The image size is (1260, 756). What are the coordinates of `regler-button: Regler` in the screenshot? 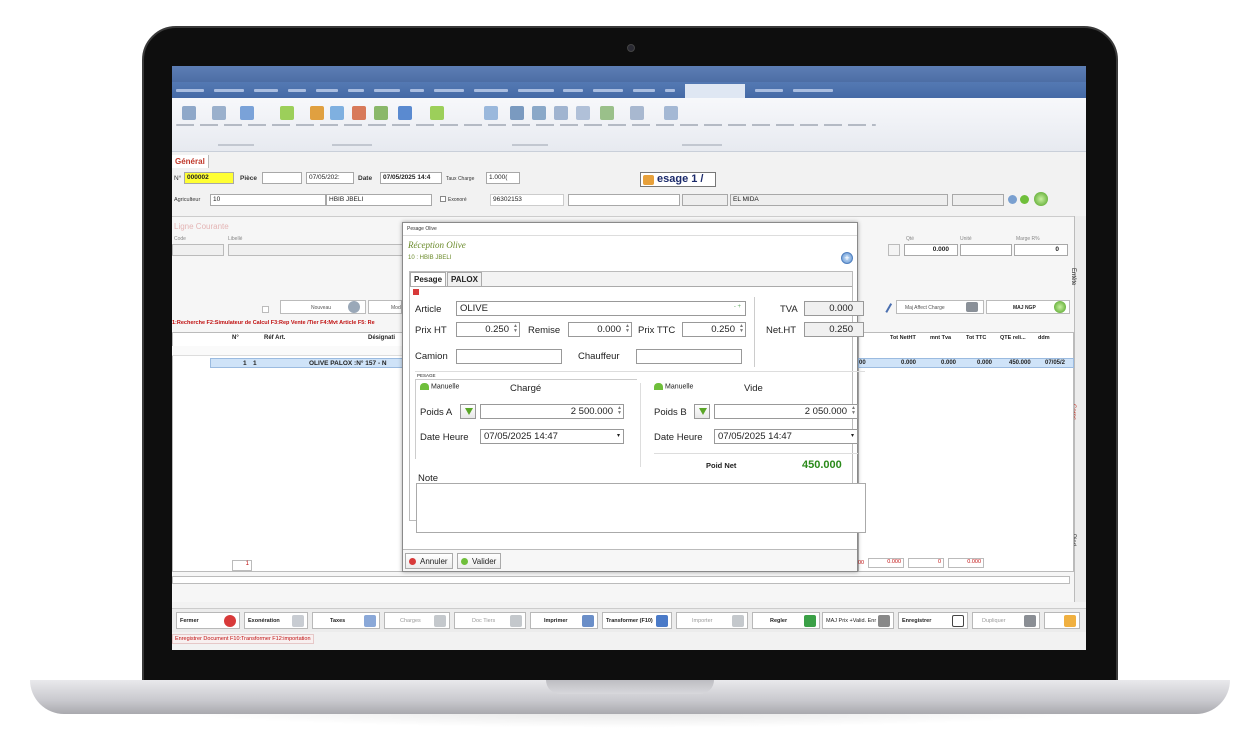 It's located at (786, 620).